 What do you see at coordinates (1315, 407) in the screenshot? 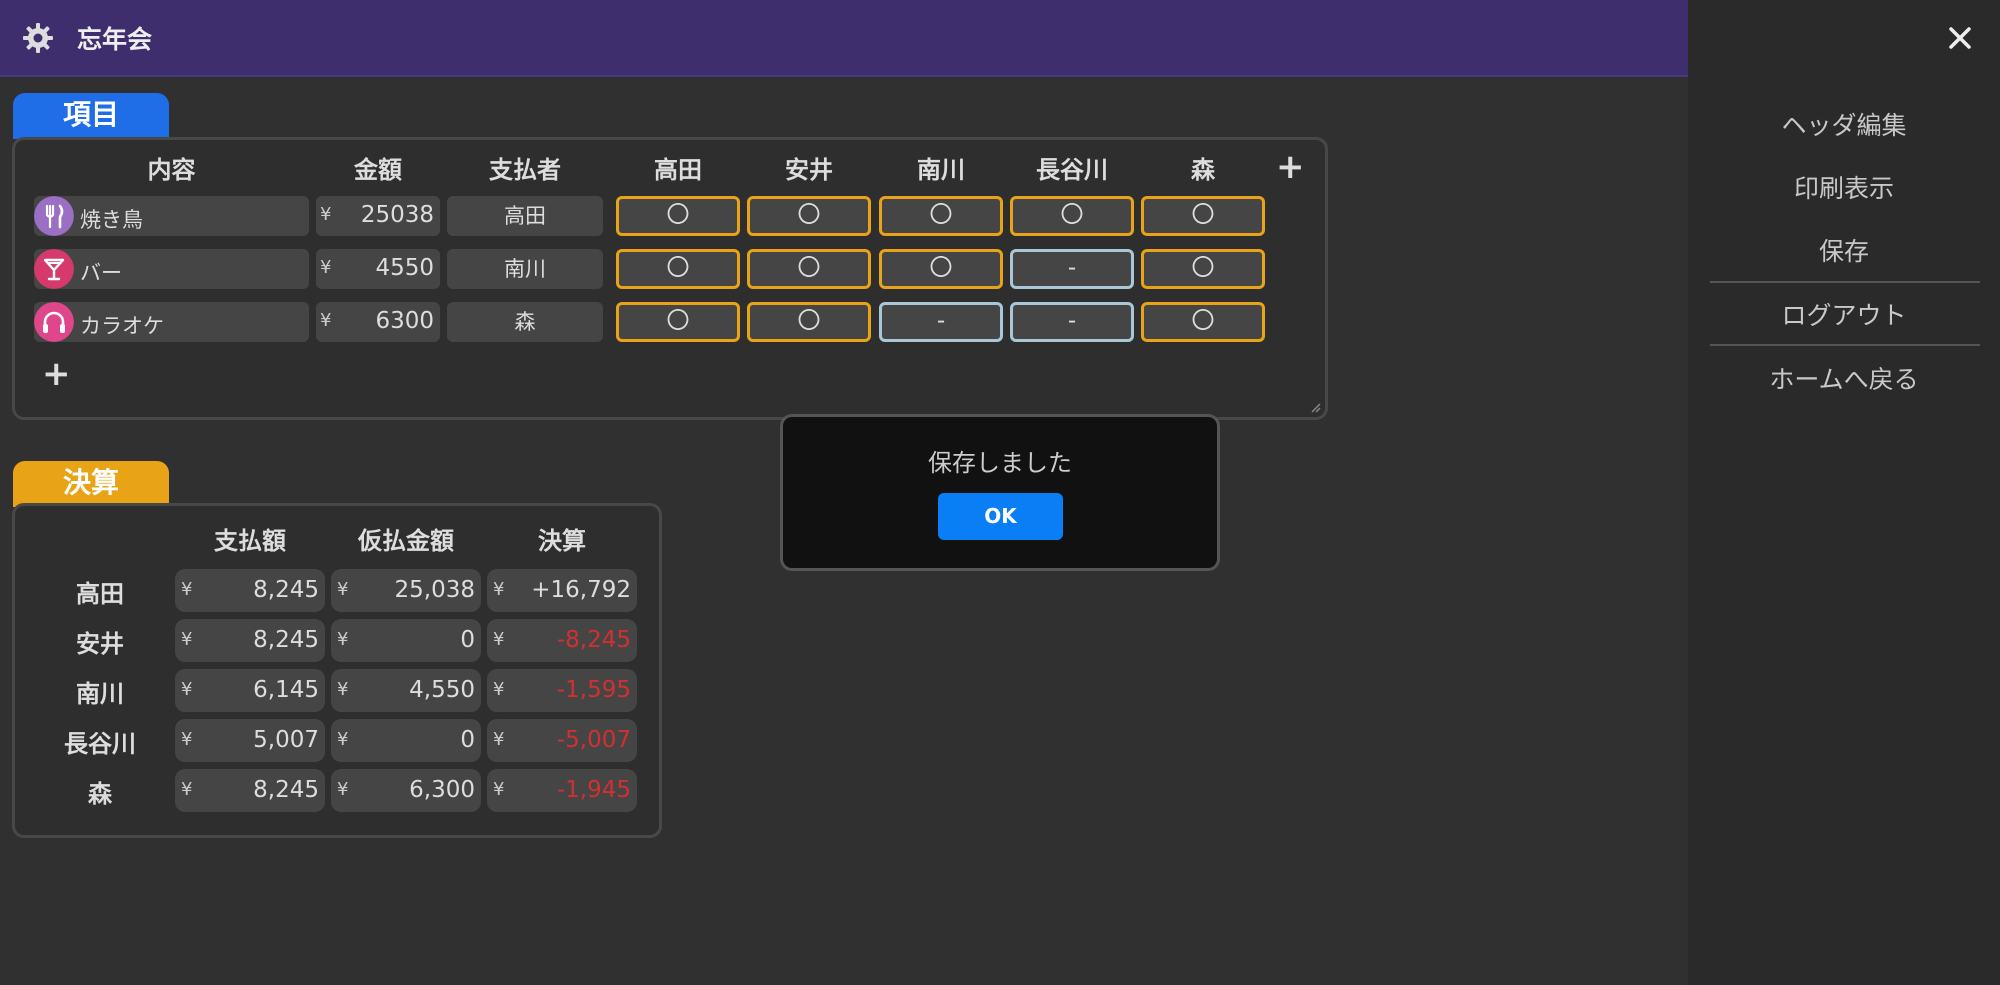
I see `resize-handle-icon` at bounding box center [1315, 407].